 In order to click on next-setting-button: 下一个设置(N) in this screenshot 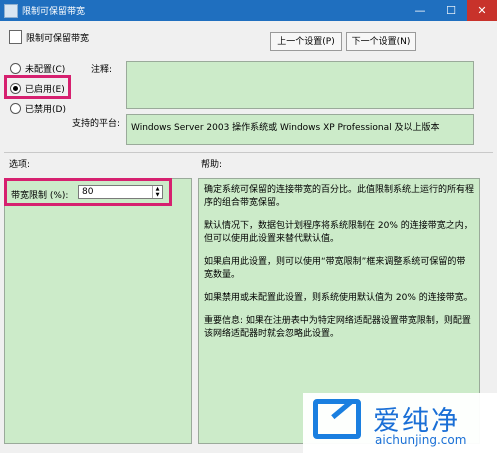, I will do `click(381, 41)`.